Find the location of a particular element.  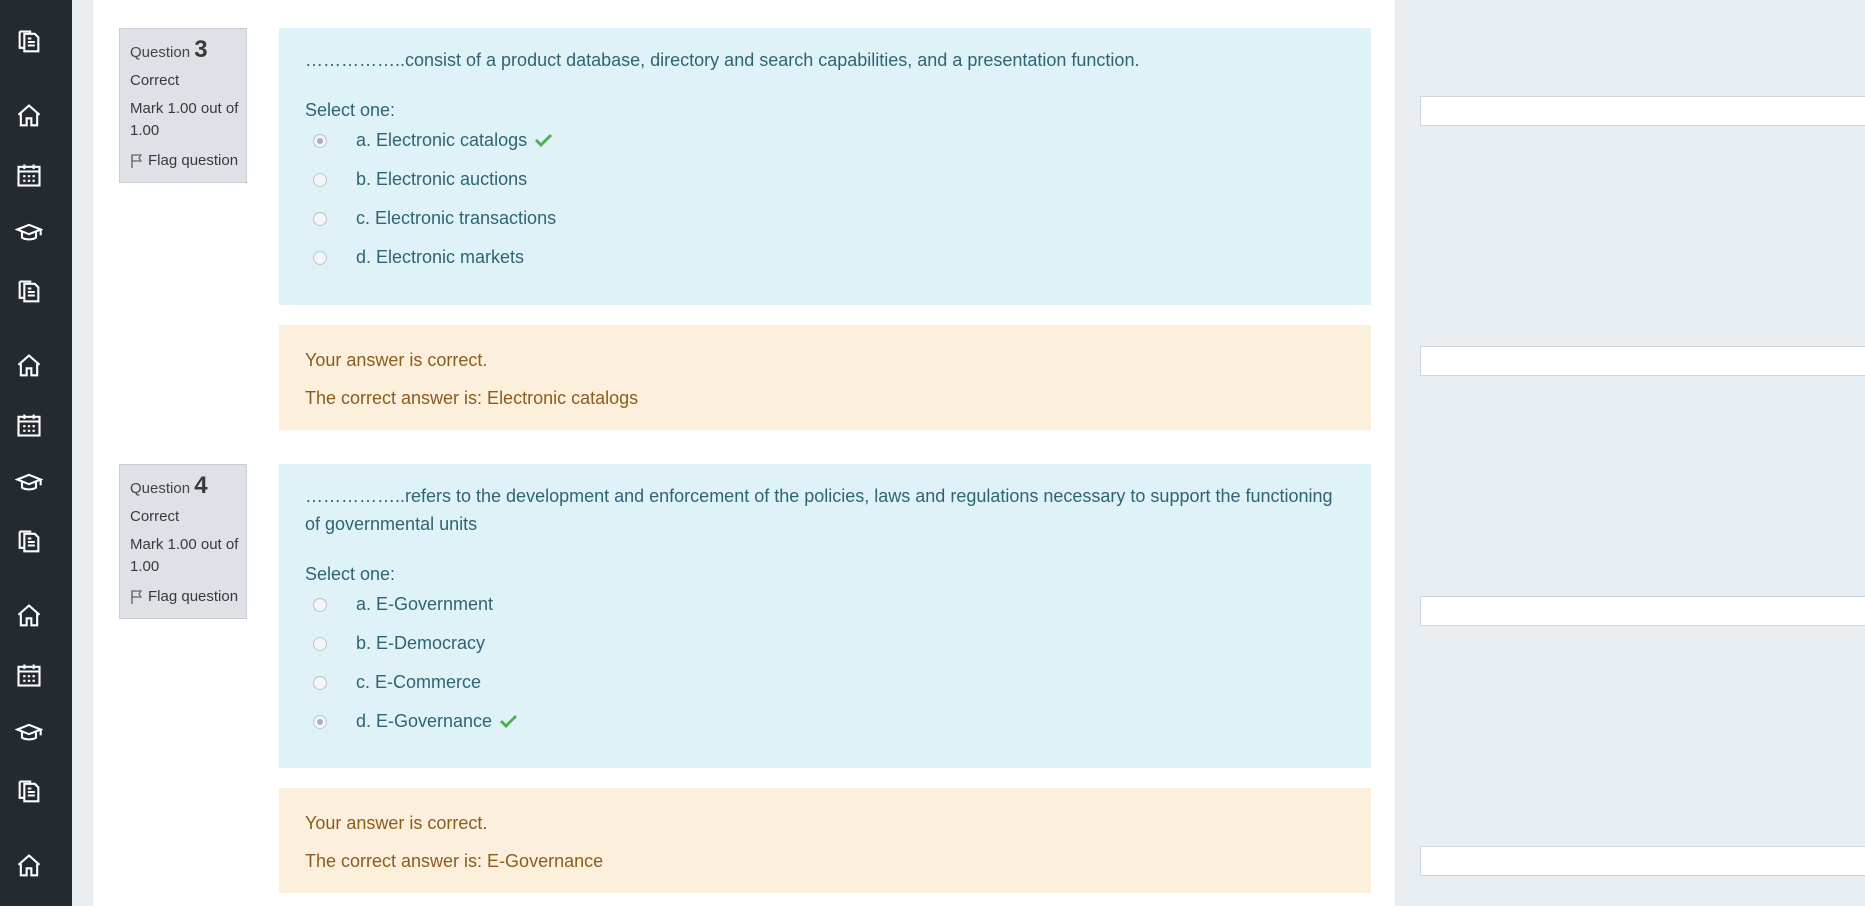

left-nav-drawer is located at coordinates (36, 453).